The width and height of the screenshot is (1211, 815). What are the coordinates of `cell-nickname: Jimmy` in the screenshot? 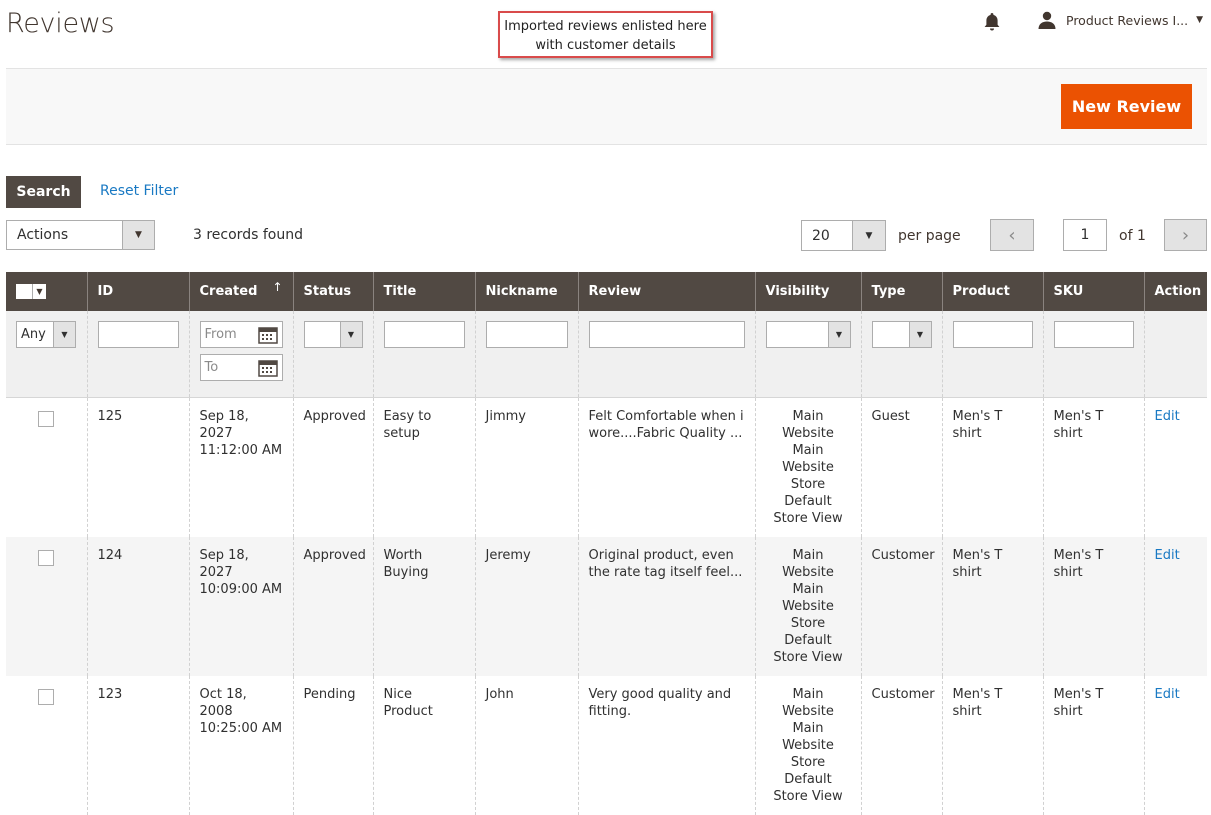 It's located at (526, 467).